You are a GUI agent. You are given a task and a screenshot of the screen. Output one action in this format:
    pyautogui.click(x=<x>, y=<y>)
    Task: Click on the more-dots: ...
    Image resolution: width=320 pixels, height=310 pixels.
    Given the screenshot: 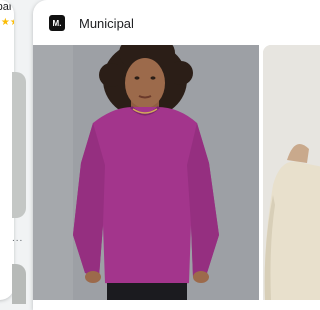 What is the action you would take?
    pyautogui.click(x=18, y=238)
    